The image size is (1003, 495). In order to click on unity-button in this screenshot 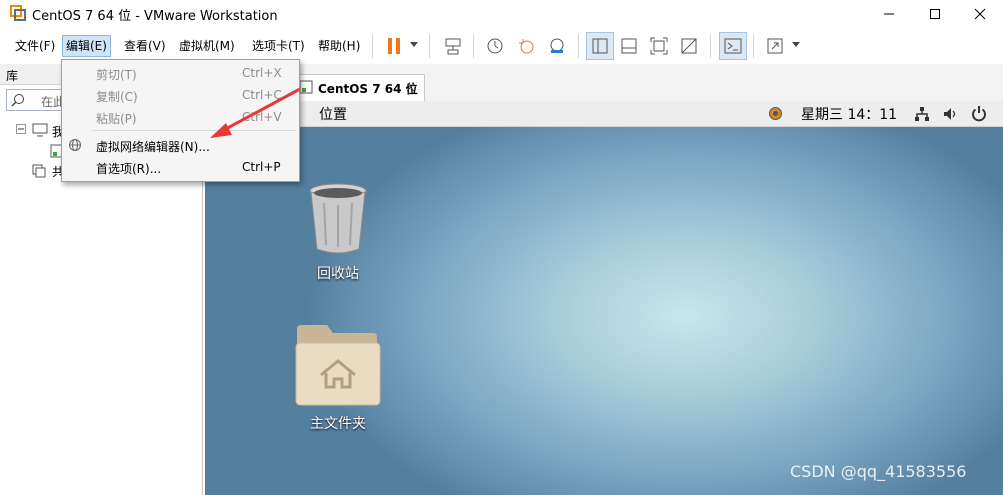, I will do `click(689, 46)`.